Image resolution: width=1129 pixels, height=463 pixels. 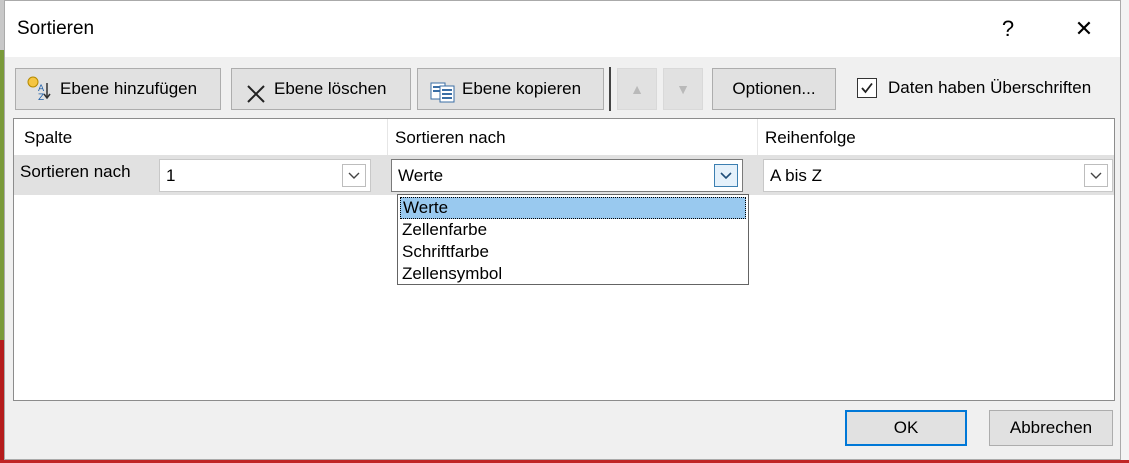 I want to click on move-up-button: ▲, so click(x=637, y=89).